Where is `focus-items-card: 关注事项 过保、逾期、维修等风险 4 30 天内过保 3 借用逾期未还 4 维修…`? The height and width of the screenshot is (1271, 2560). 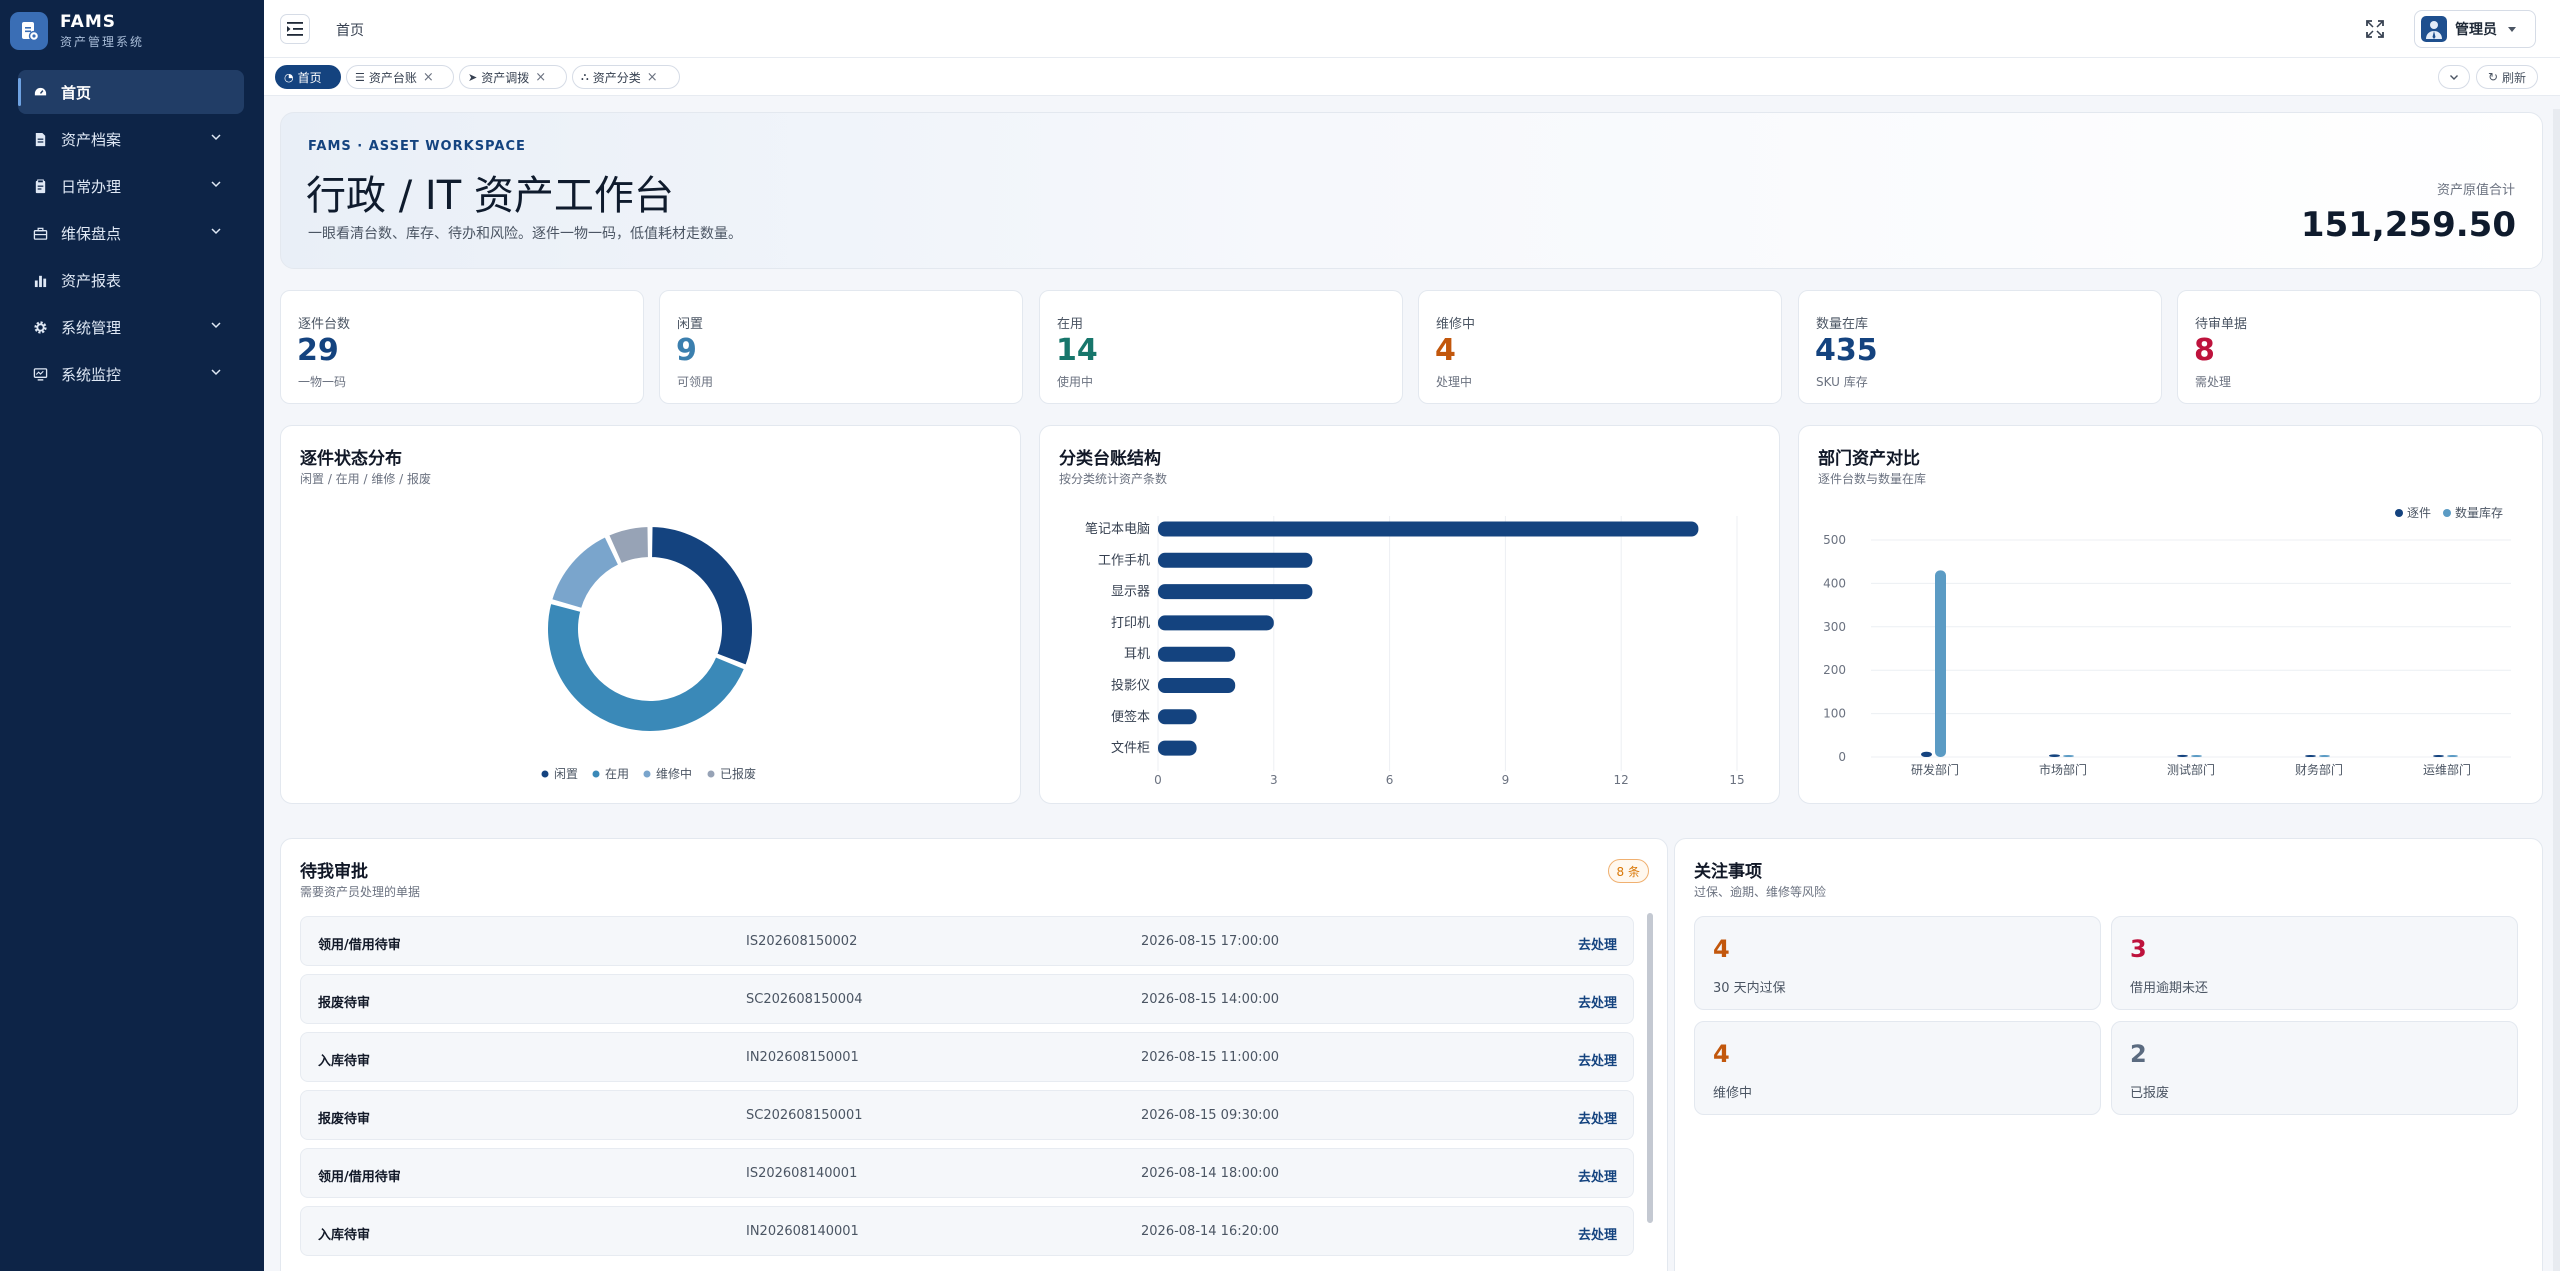
focus-items-card: 关注事项 过保、逾期、维修等风险 4 30 天内过保 3 借用逾期未还 4 维修… is located at coordinates (2108, 1054).